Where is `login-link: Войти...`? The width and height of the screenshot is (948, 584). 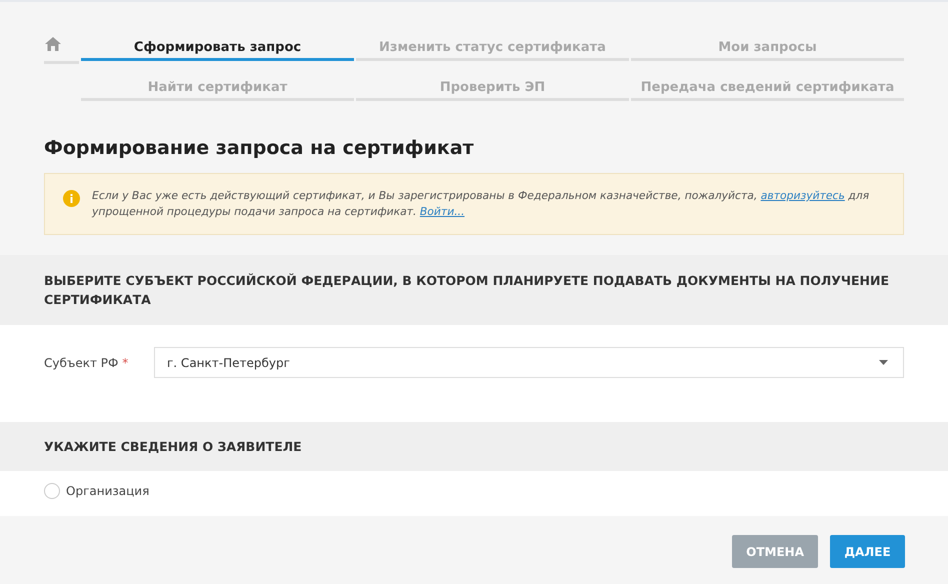 login-link: Войти... is located at coordinates (442, 211).